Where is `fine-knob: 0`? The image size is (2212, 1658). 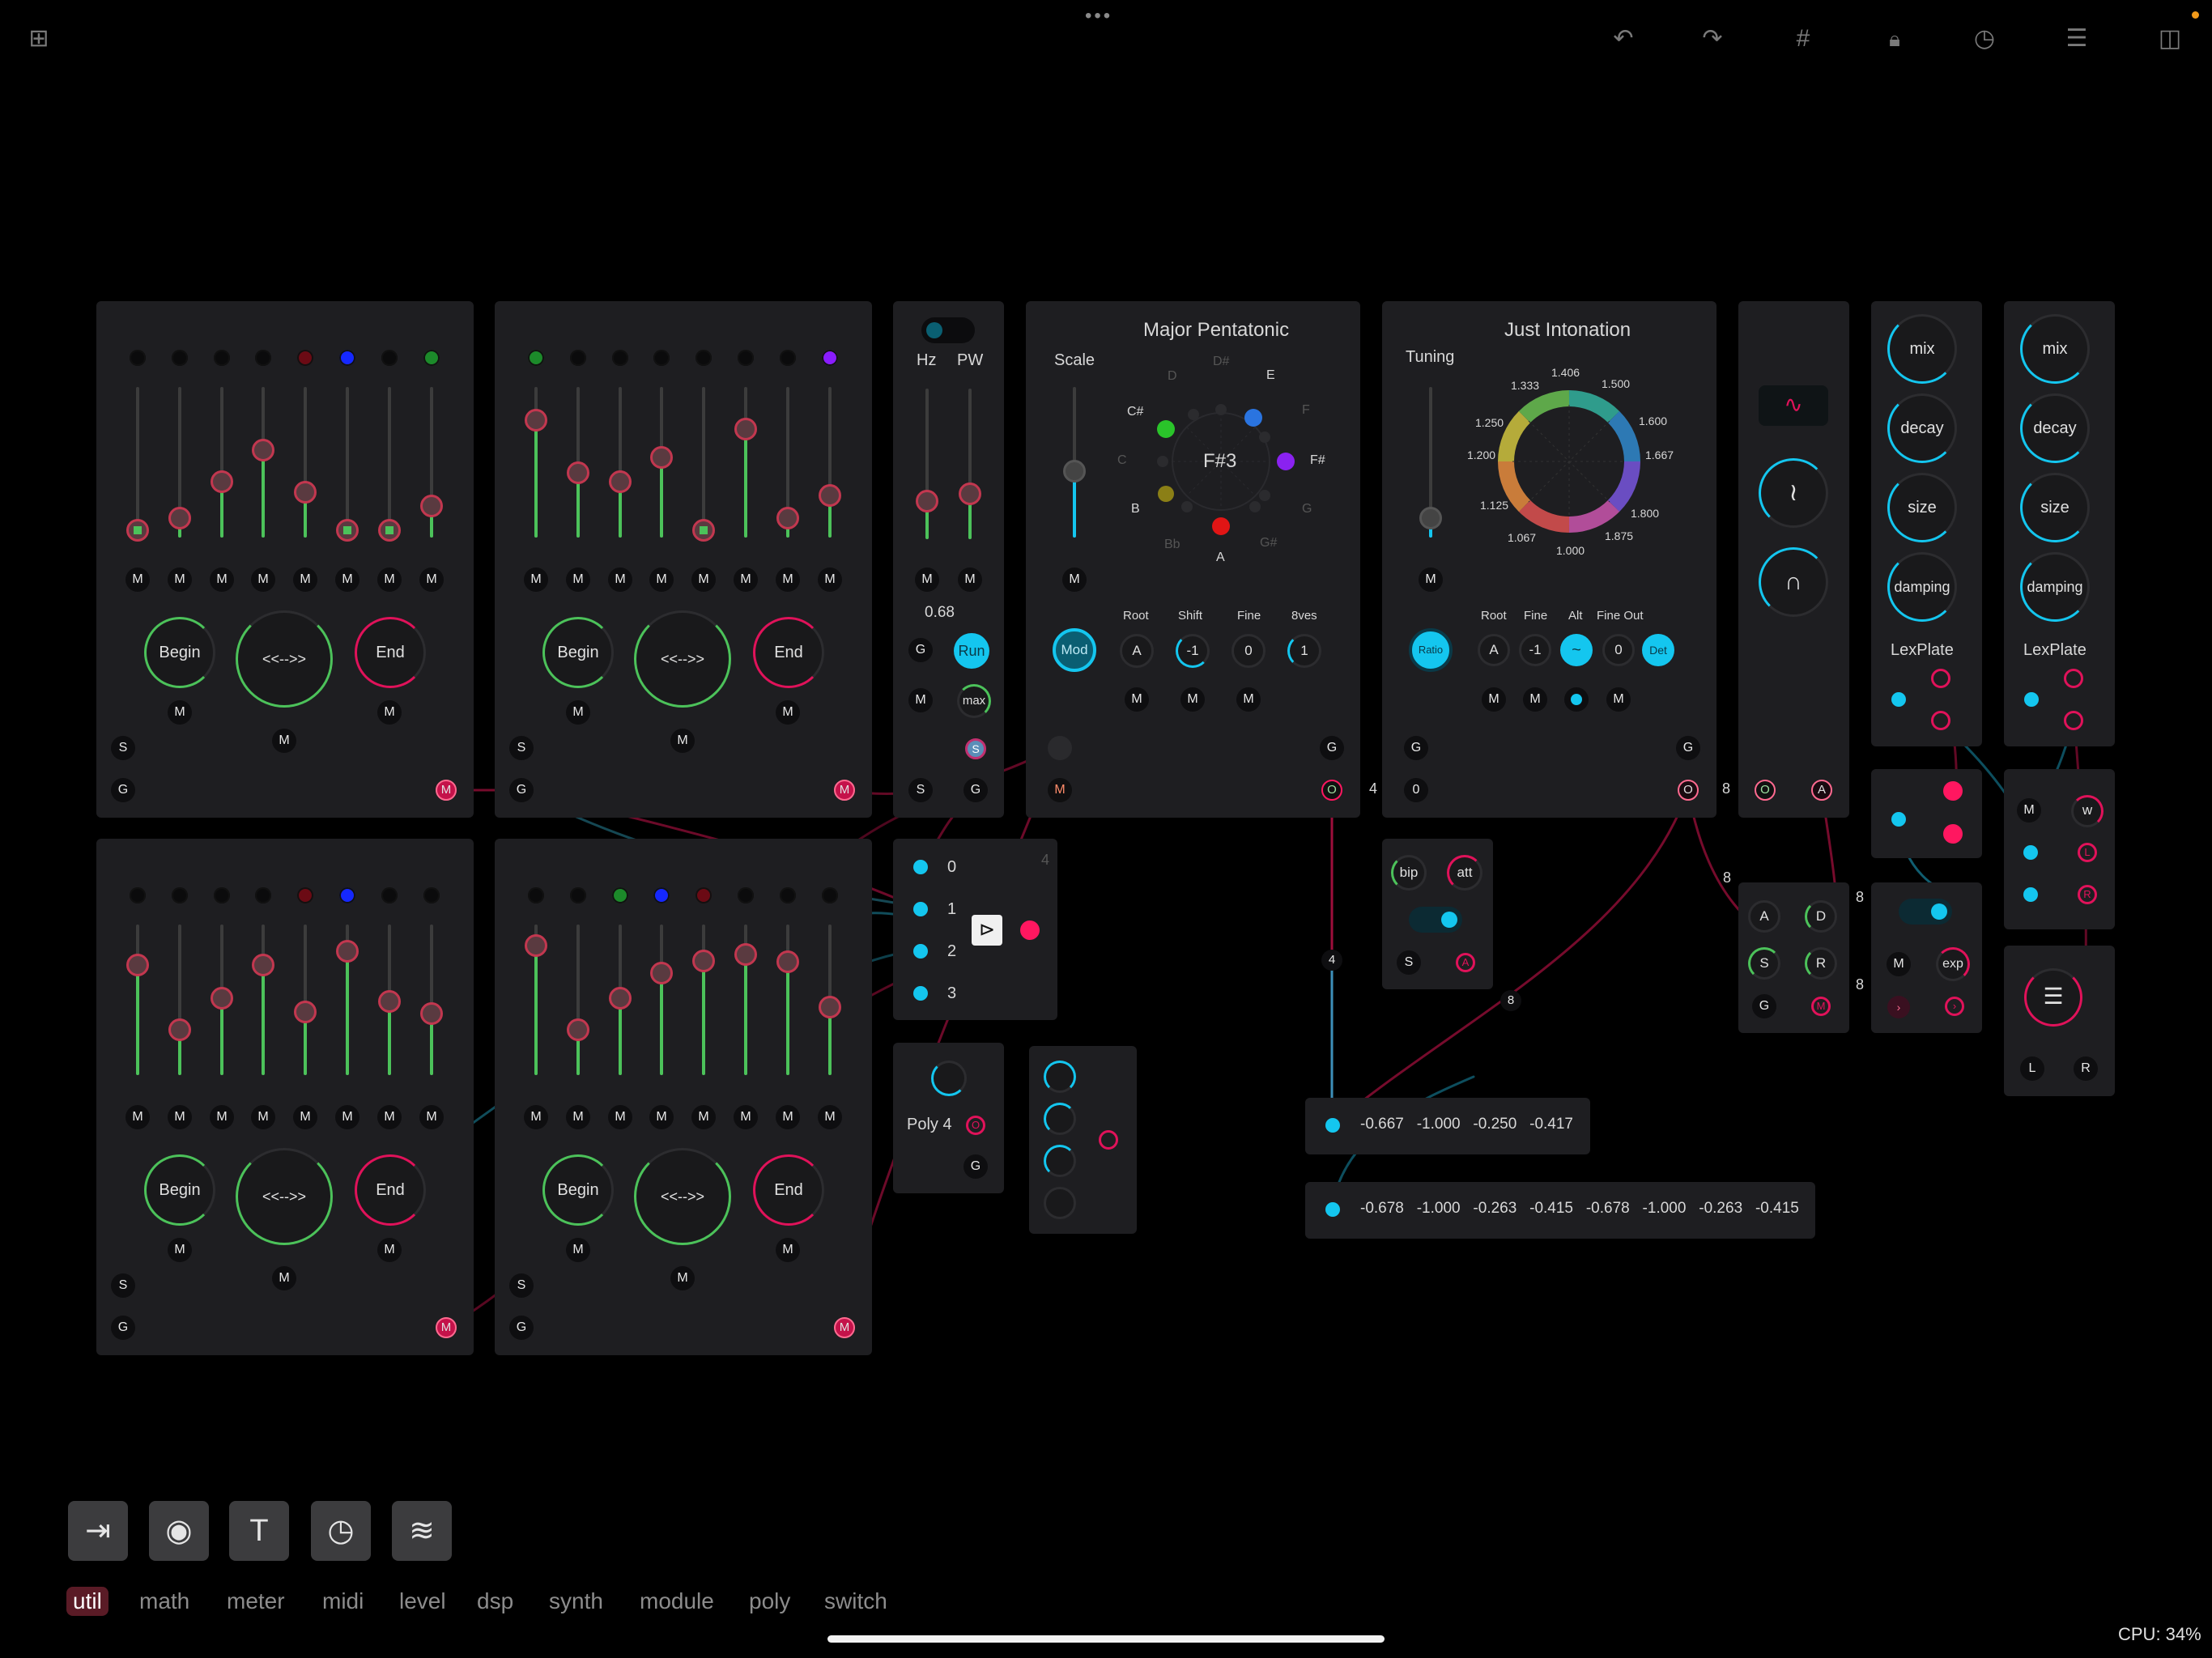 fine-knob: 0 is located at coordinates (1248, 651).